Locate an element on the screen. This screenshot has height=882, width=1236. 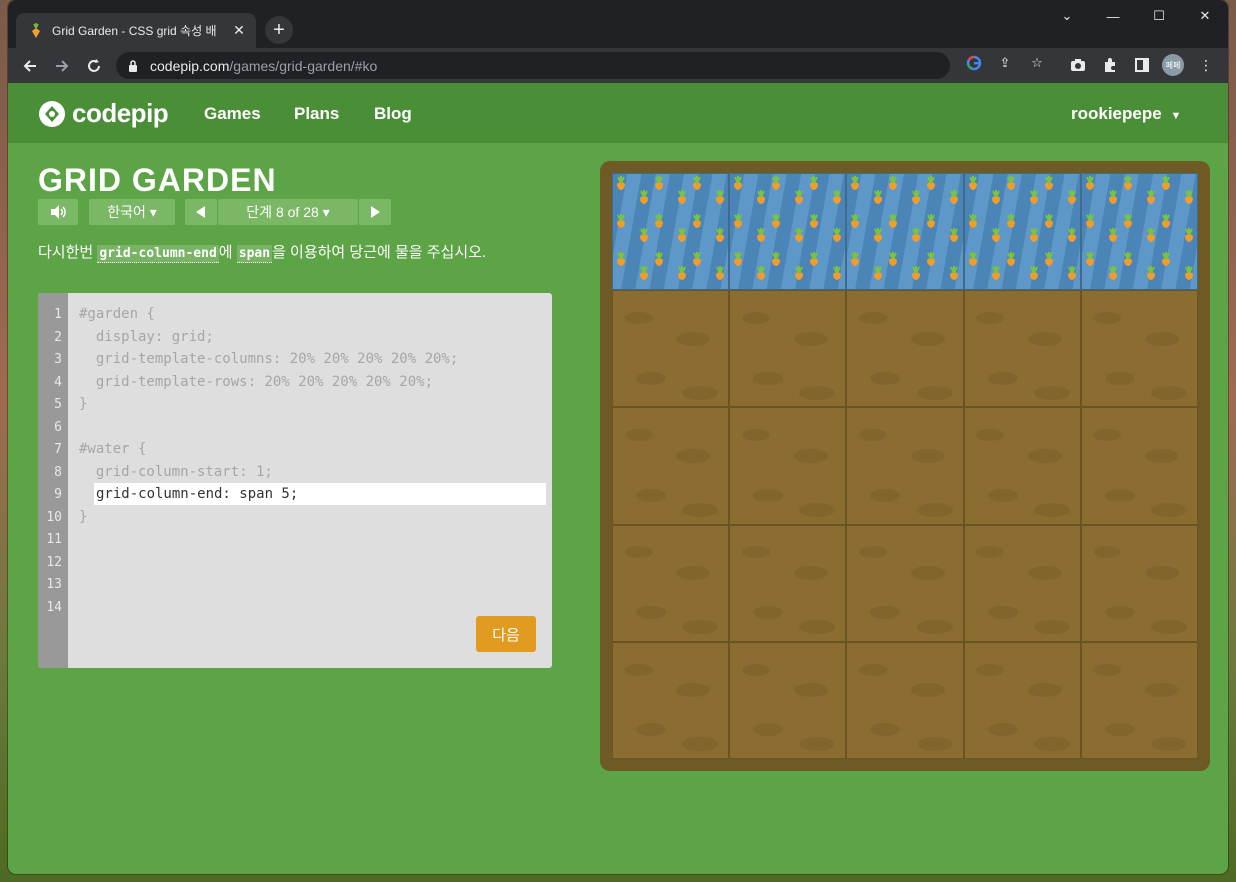
nav-plans: Plans is located at coordinates (316, 114).